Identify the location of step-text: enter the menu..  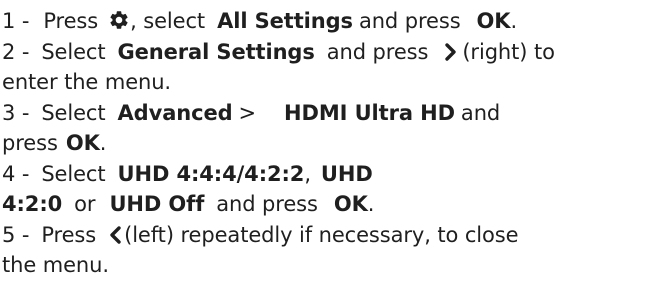
(87, 82).